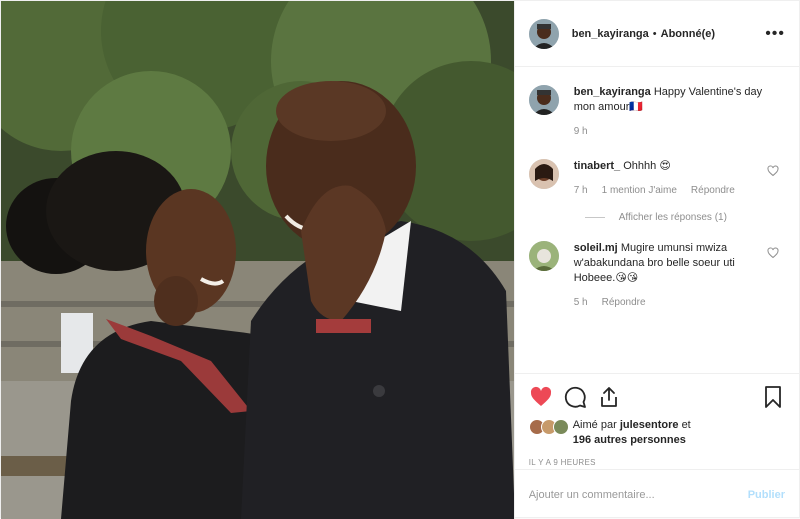 The image size is (800, 519). What do you see at coordinates (638, 494) in the screenshot?
I see `comment-input` at bounding box center [638, 494].